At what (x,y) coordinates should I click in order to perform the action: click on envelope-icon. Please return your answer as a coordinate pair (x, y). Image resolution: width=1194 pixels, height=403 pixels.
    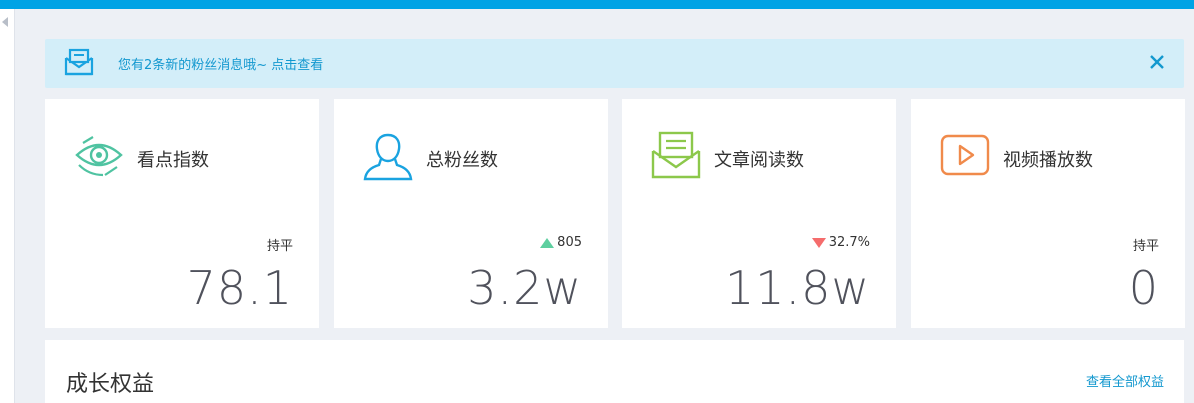
    Looking at the image, I should click on (676, 155).